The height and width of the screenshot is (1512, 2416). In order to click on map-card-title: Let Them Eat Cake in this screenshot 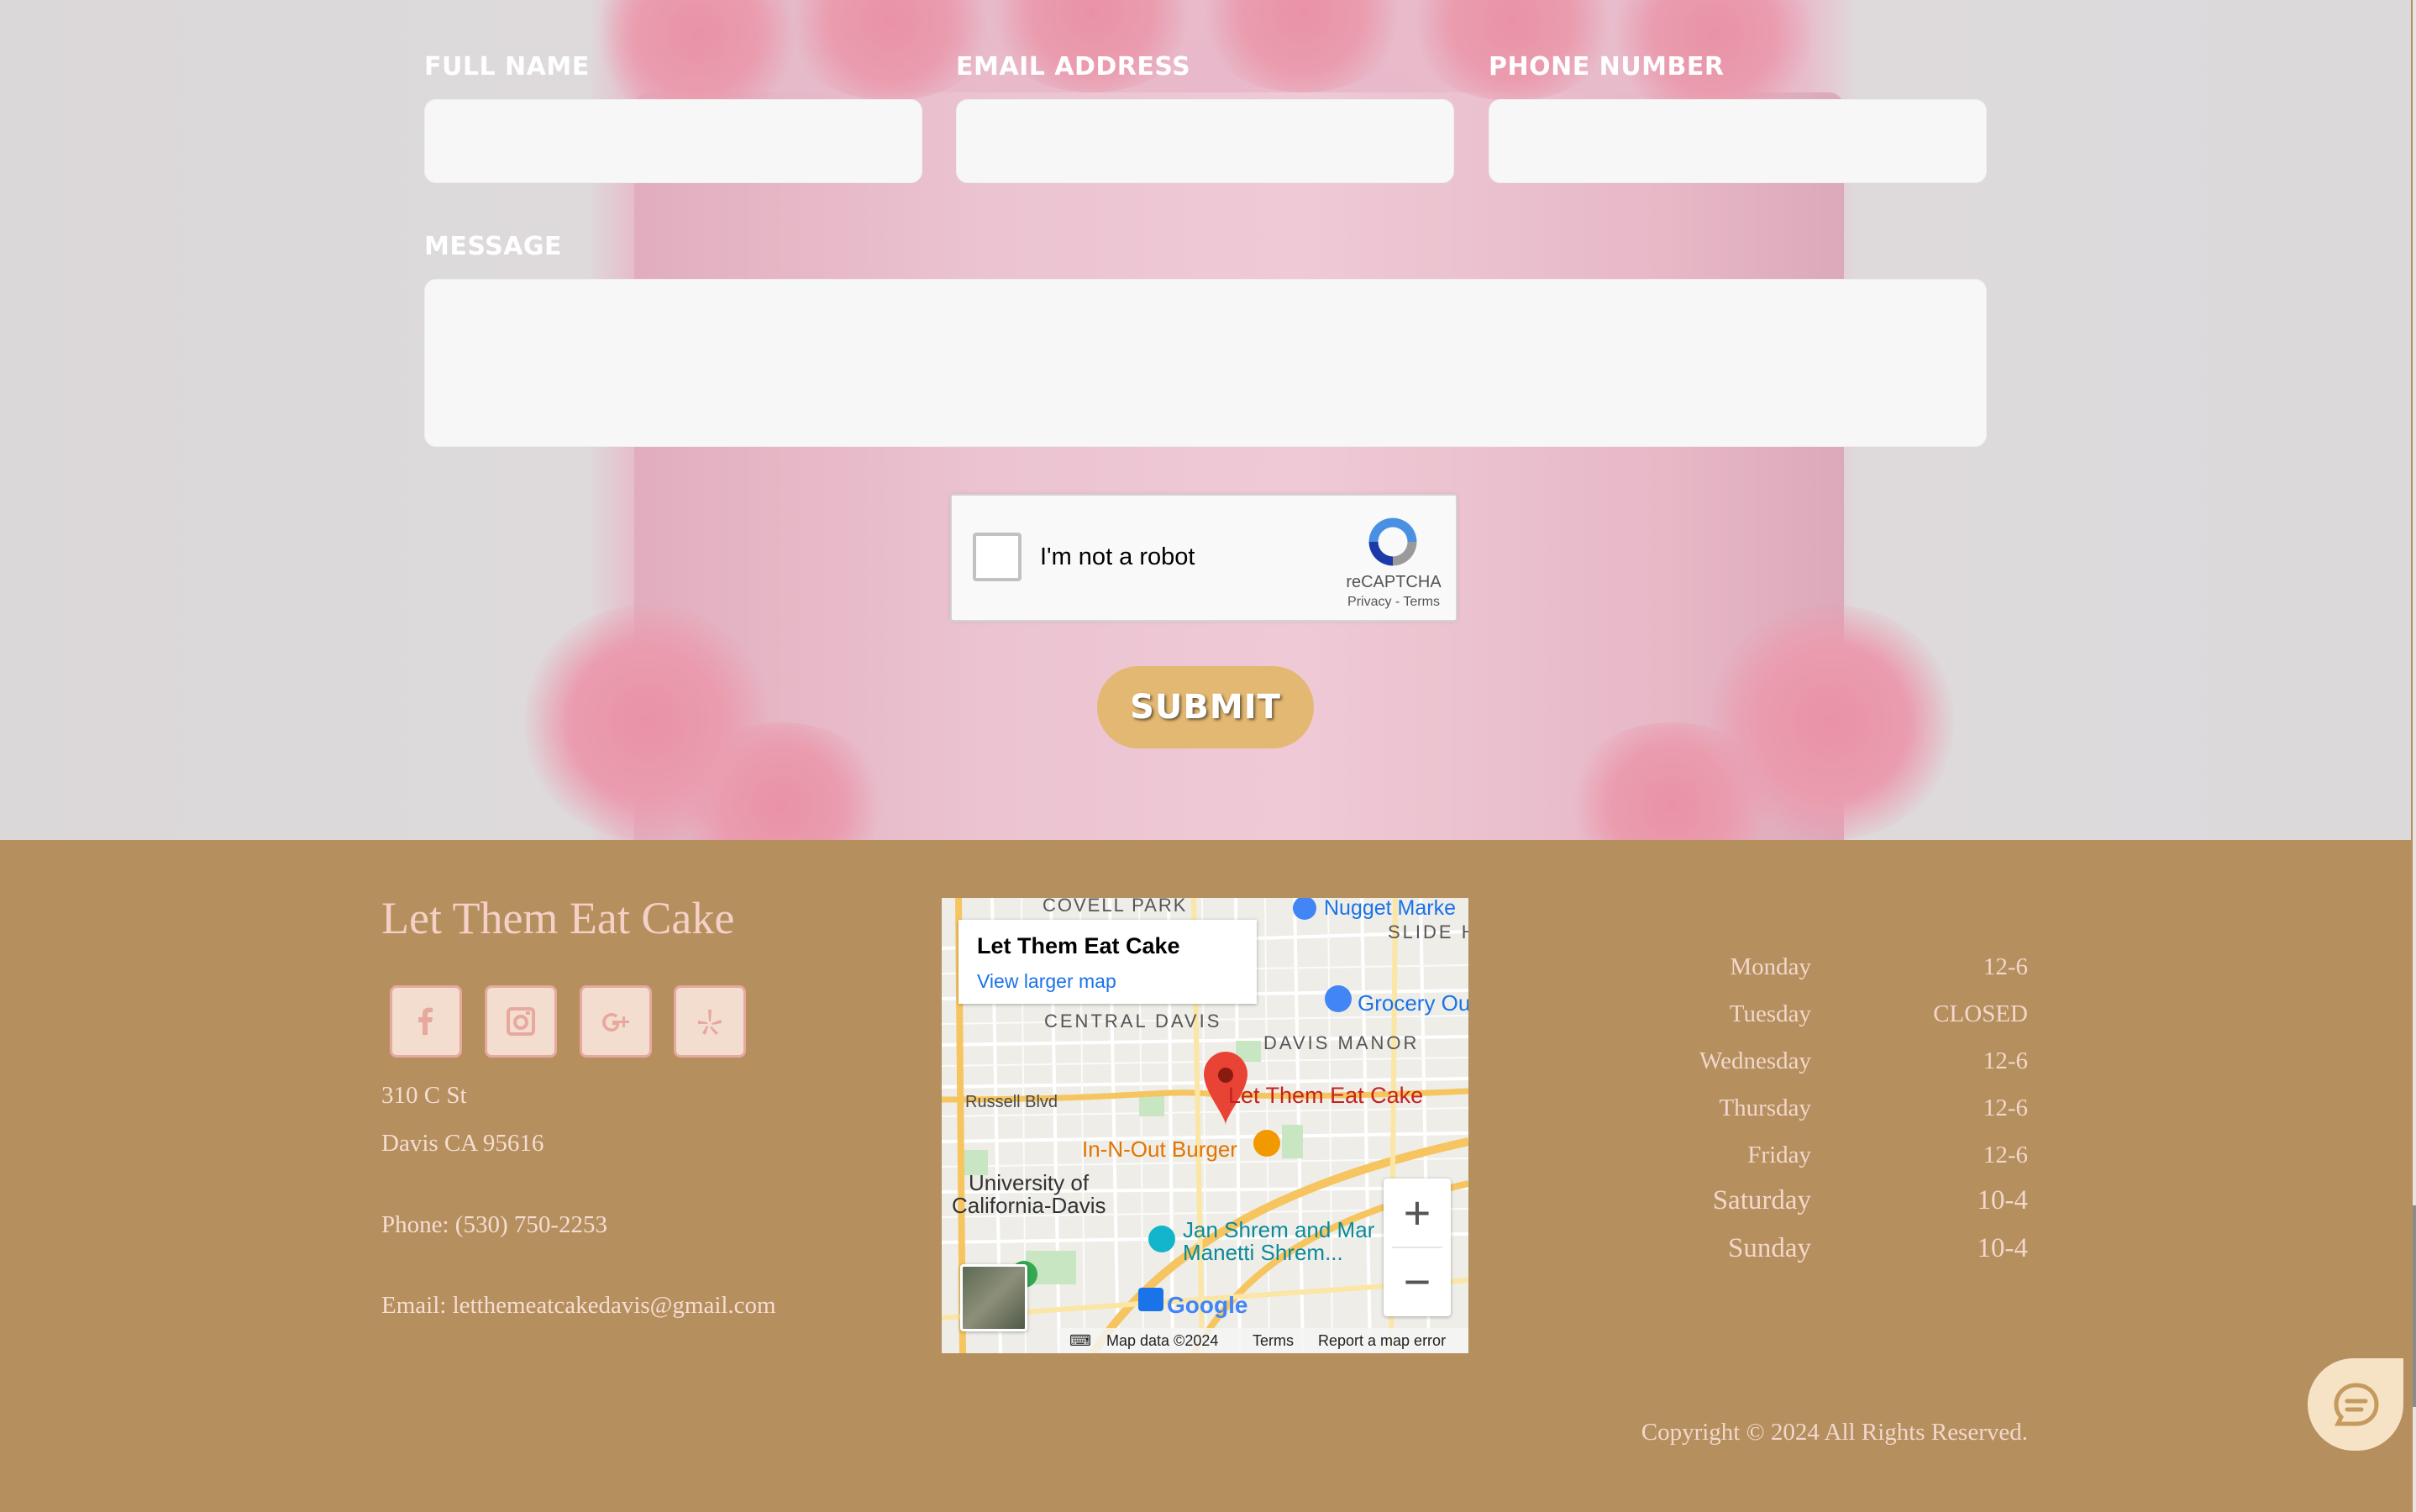, I will do `click(1078, 945)`.